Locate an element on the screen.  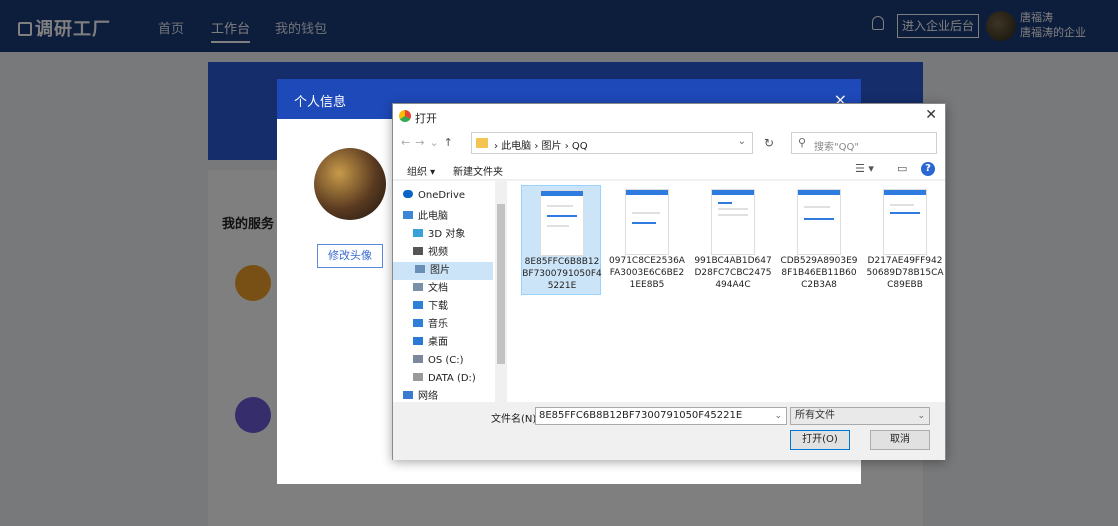
sidebar-item-label: 视频 is located at coordinates (438, 252).